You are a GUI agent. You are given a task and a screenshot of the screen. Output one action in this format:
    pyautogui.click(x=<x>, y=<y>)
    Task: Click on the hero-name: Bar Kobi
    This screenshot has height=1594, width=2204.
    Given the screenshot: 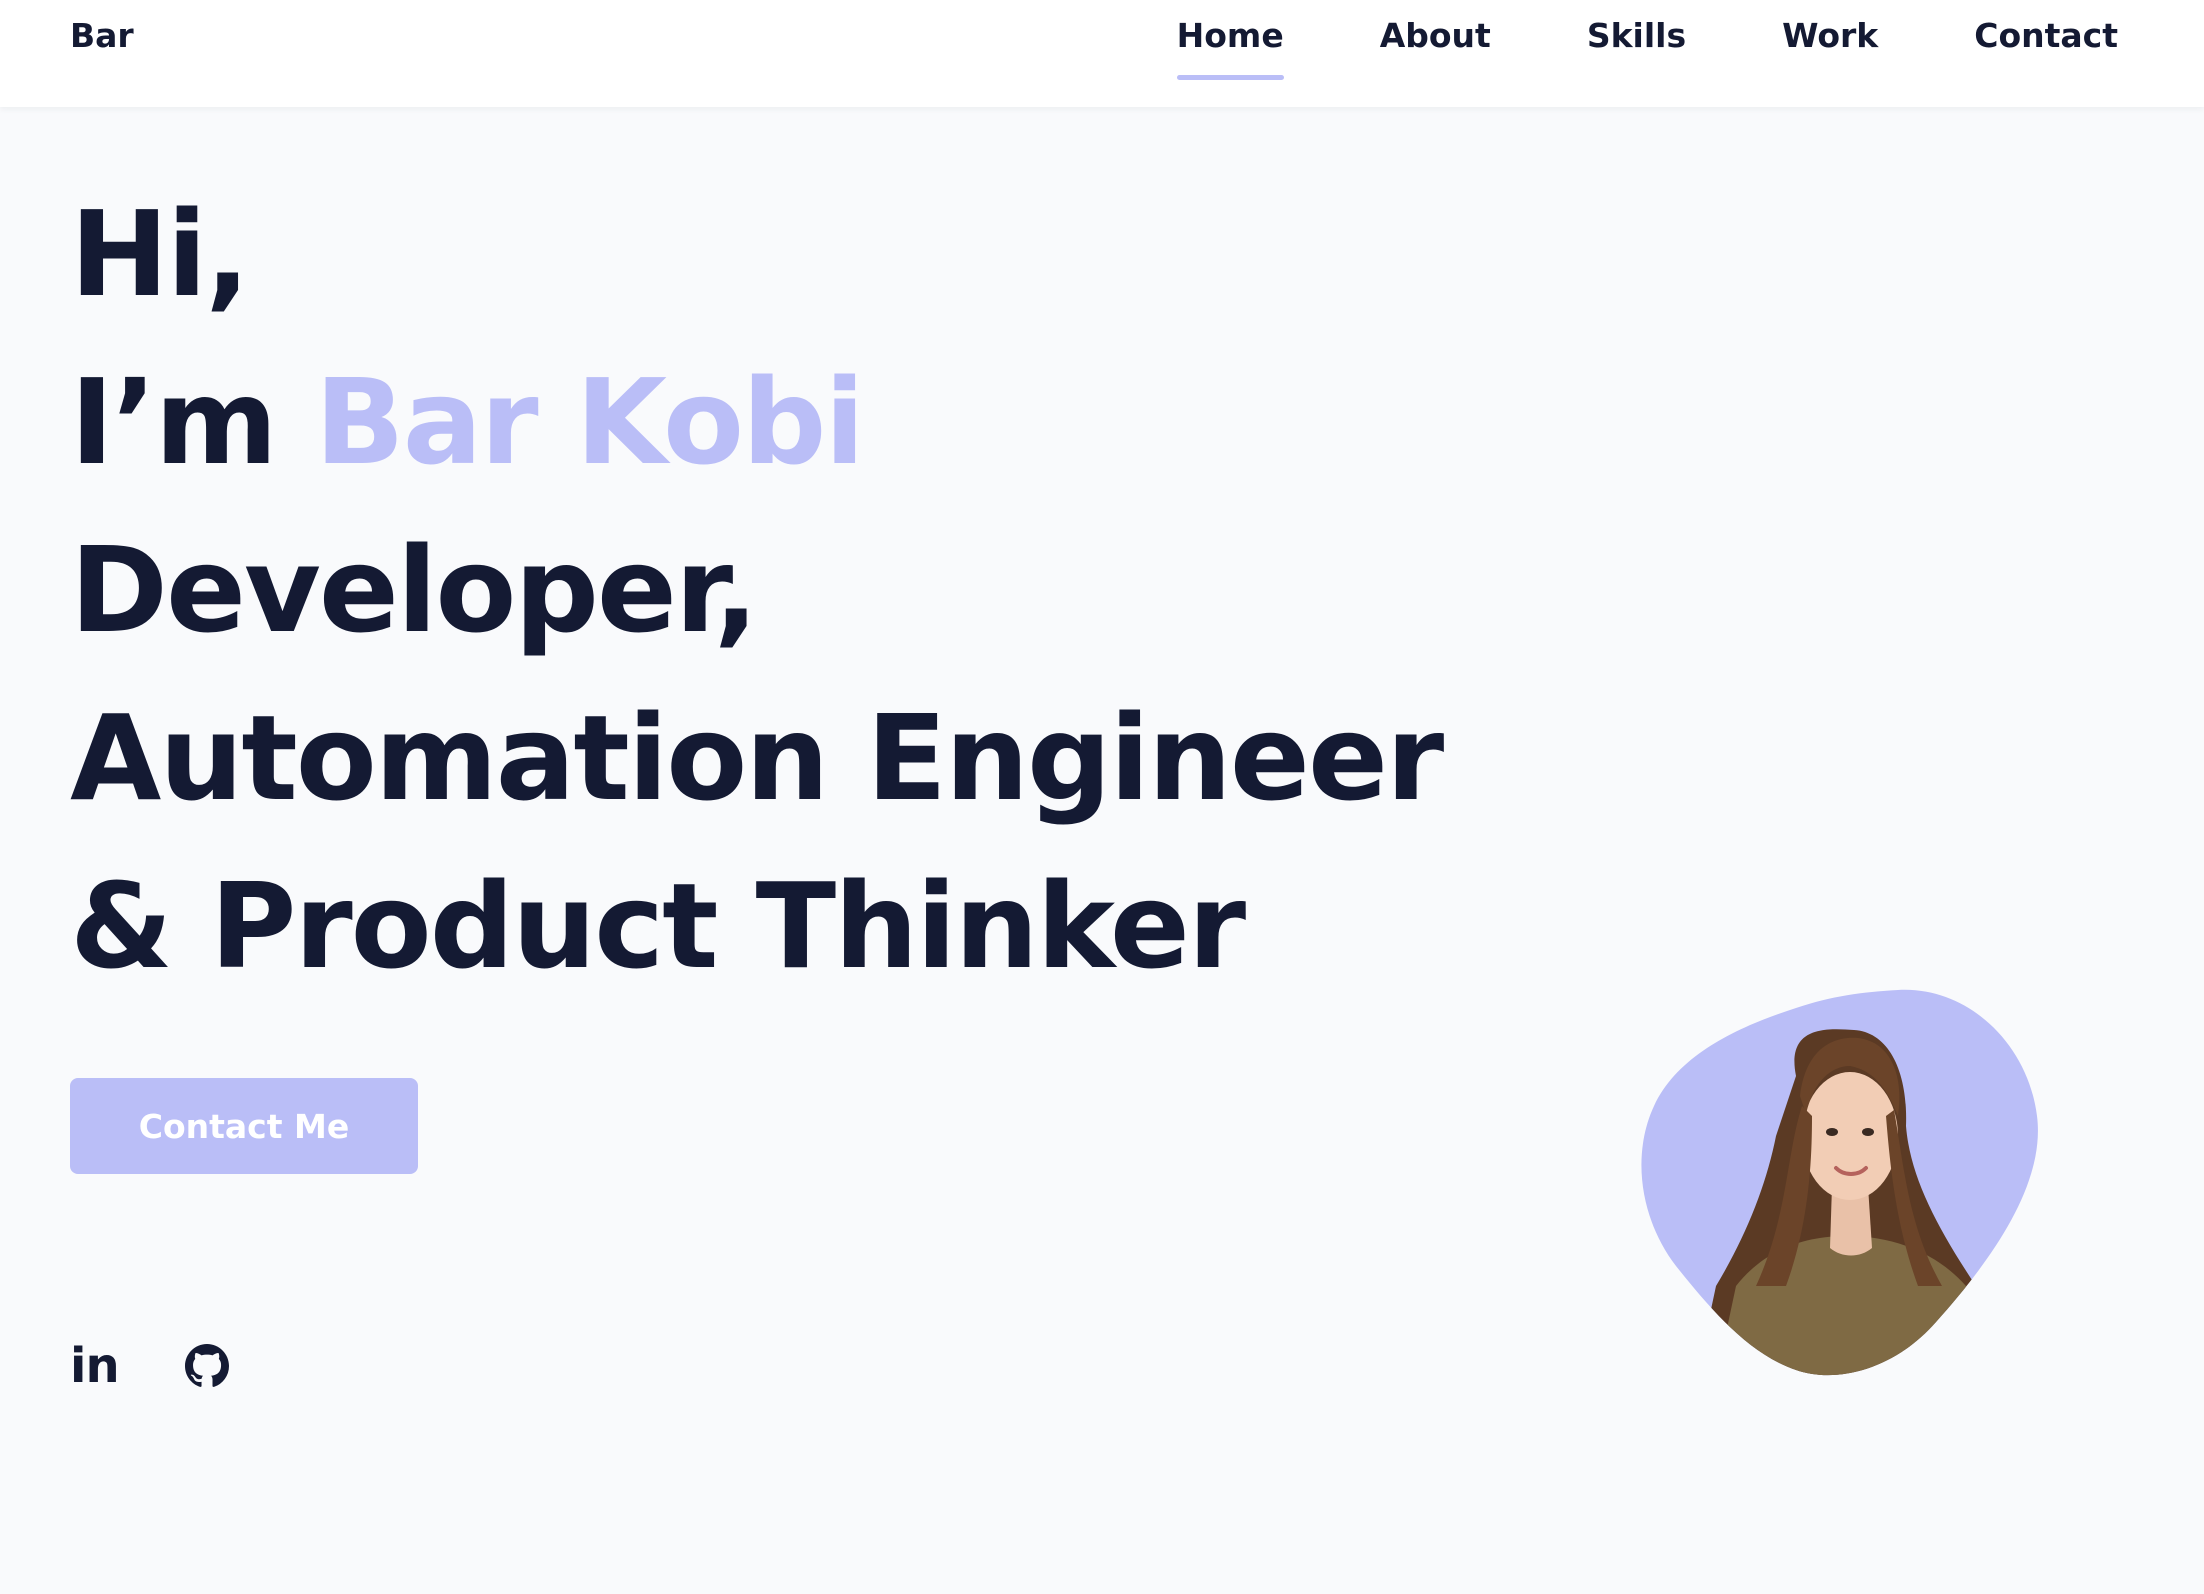 What is the action you would take?
    pyautogui.click(x=589, y=422)
    